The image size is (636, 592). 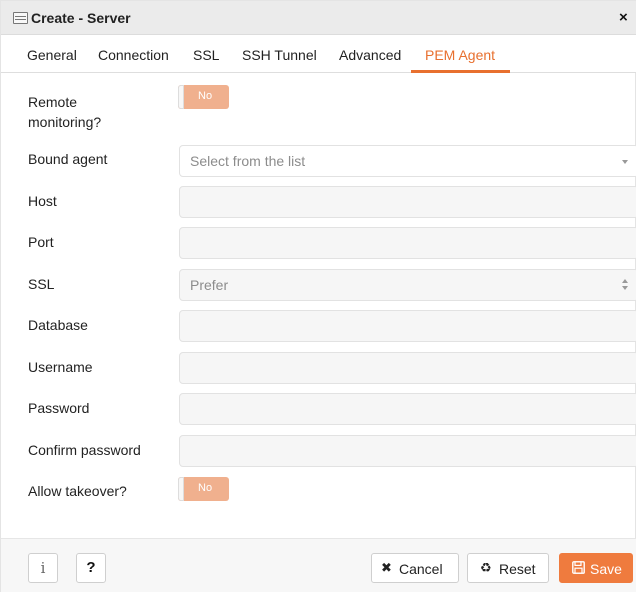 I want to click on active-tab-indicator, so click(x=460, y=71).